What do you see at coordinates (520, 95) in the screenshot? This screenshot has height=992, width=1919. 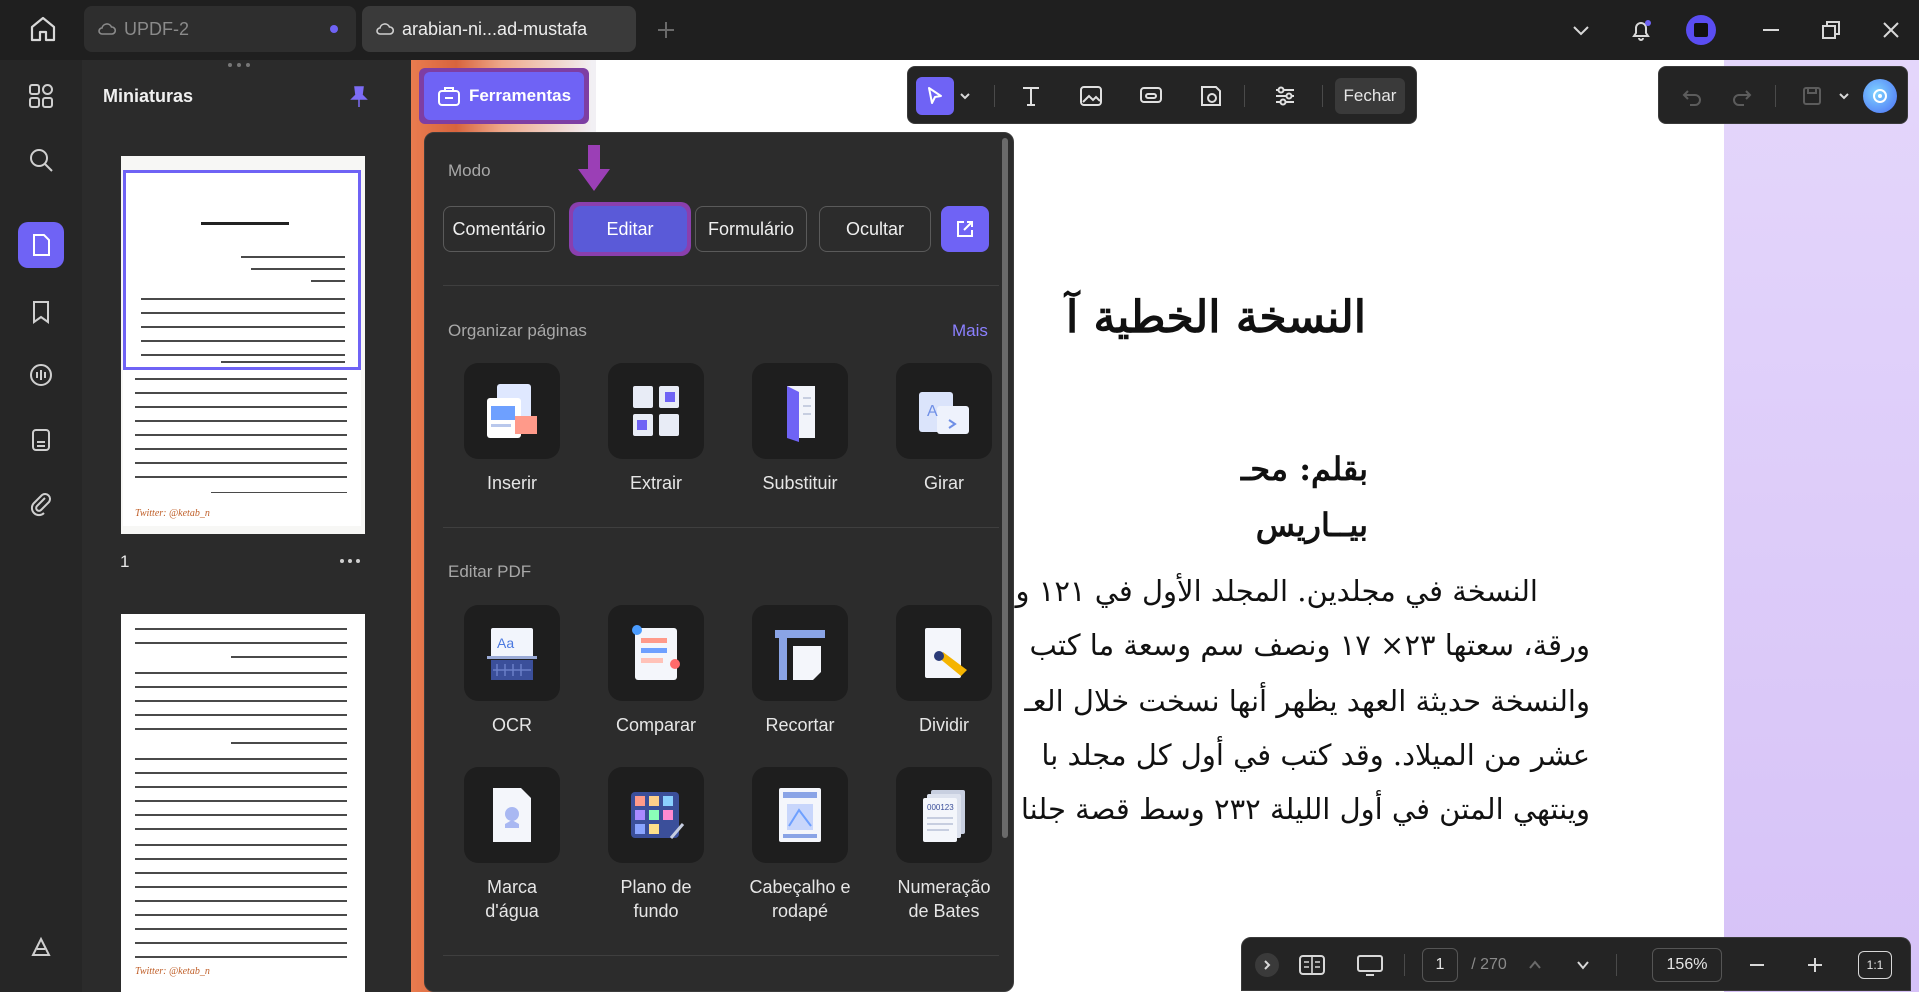 I see `tools-button-label: Ferramentas` at bounding box center [520, 95].